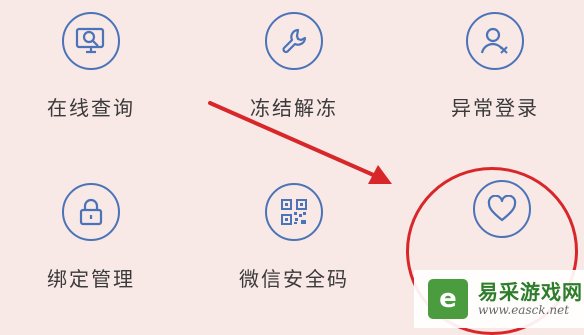  Describe the element at coordinates (524, 309) in the screenshot. I see `watermark-domain: www.easck.net` at that location.